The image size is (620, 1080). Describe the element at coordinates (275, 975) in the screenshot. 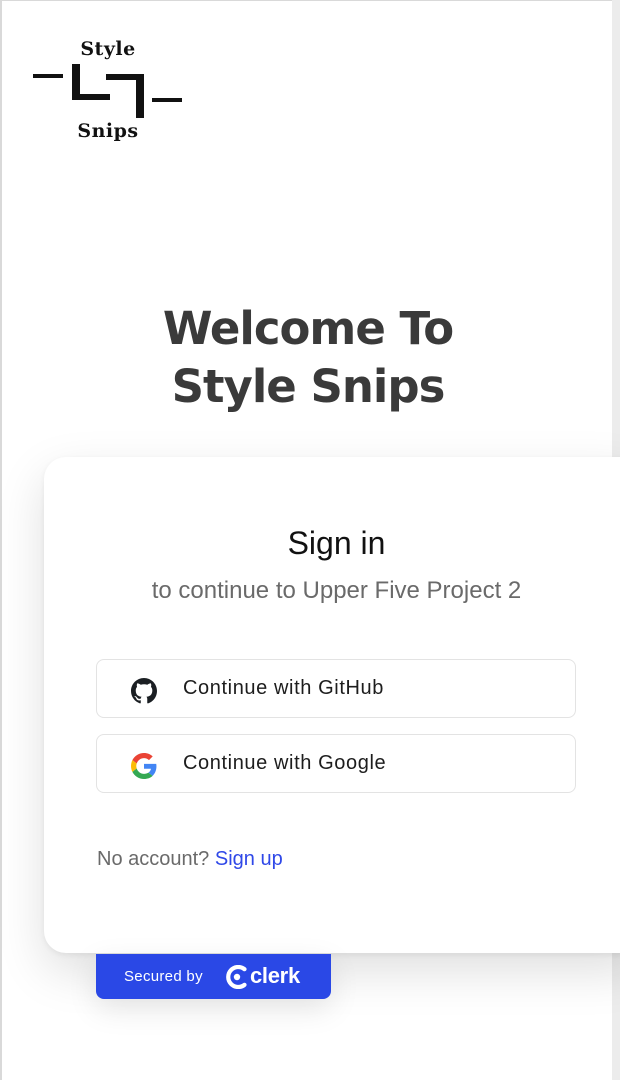

I see `clerk-brand-text: clerk` at that location.